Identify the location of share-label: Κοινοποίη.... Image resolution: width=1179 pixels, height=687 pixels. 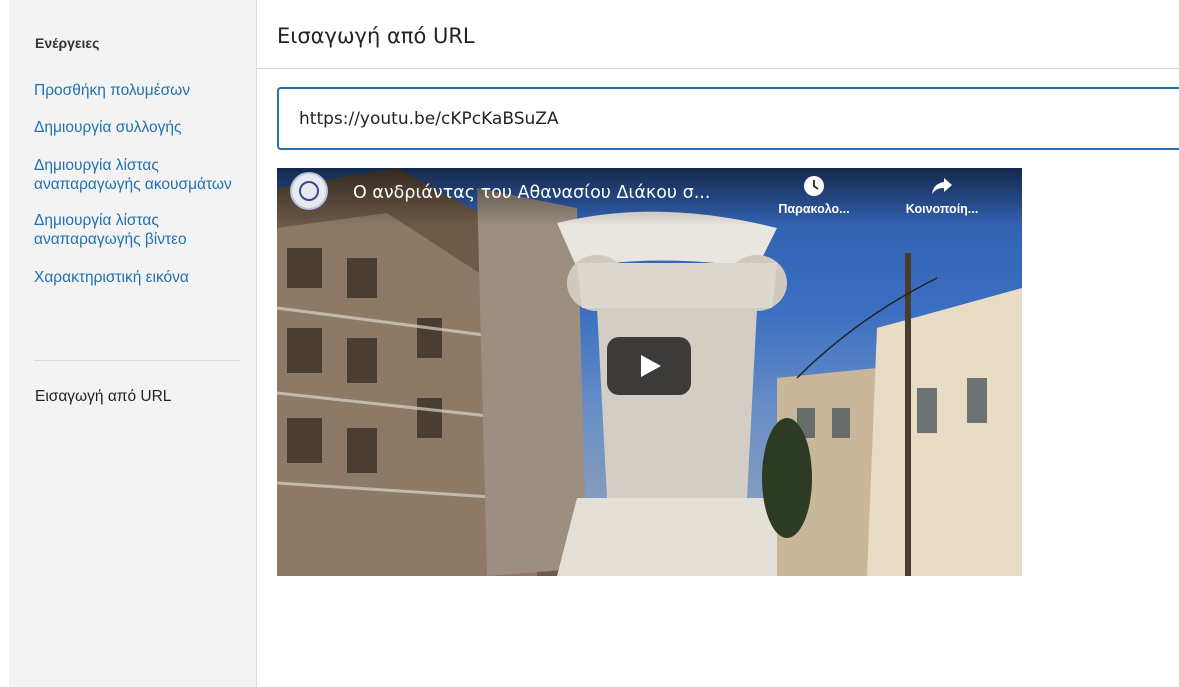
(942, 209).